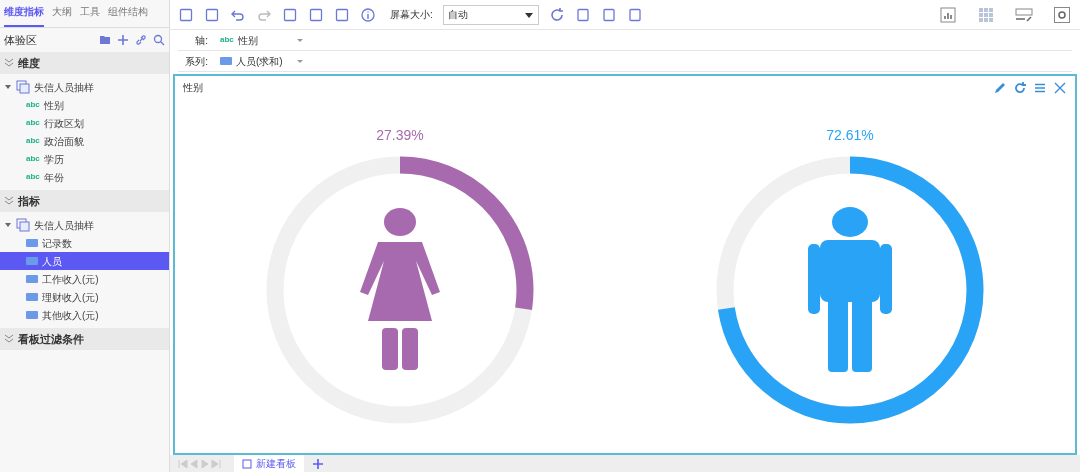  What do you see at coordinates (84, 315) in the screenshot?
I see `field-item: 其他收入(元)` at bounding box center [84, 315].